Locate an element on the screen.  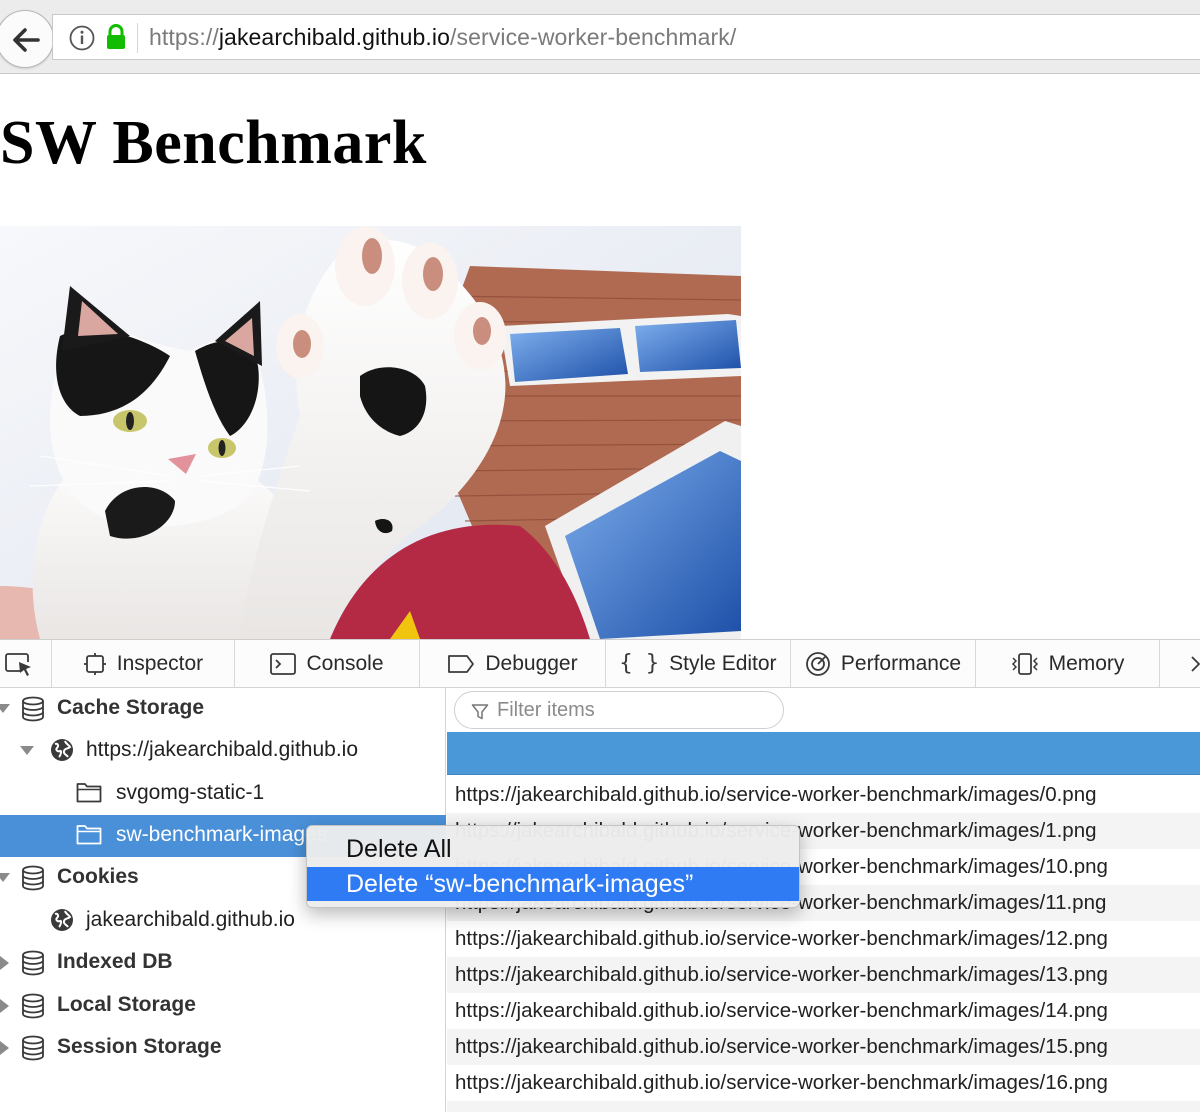
tab-style-editor-label: Style Editor is located at coordinates (723, 663).